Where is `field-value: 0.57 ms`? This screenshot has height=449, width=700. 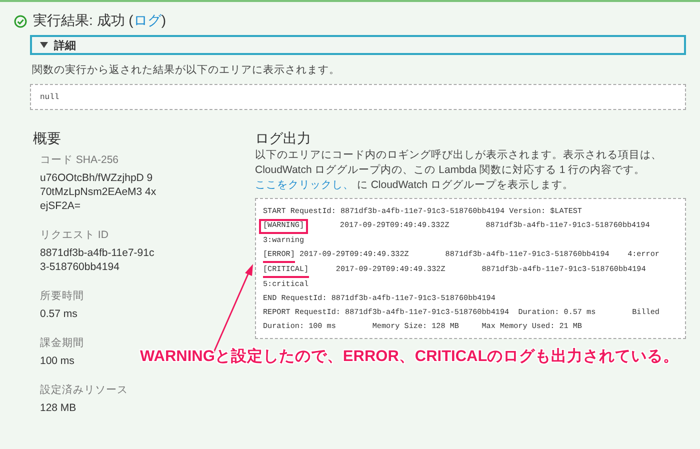
field-value: 0.57 ms is located at coordinates (59, 314).